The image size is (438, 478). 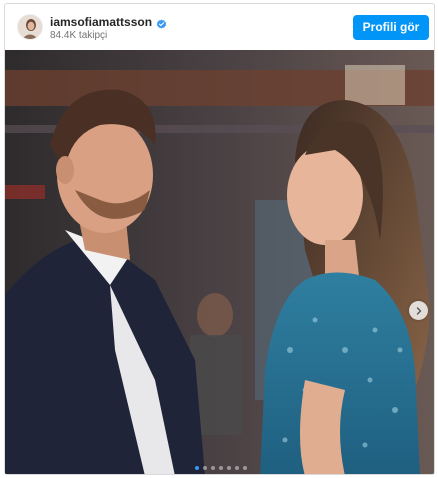 What do you see at coordinates (161, 23) in the screenshot?
I see `verified-badge-icon` at bounding box center [161, 23].